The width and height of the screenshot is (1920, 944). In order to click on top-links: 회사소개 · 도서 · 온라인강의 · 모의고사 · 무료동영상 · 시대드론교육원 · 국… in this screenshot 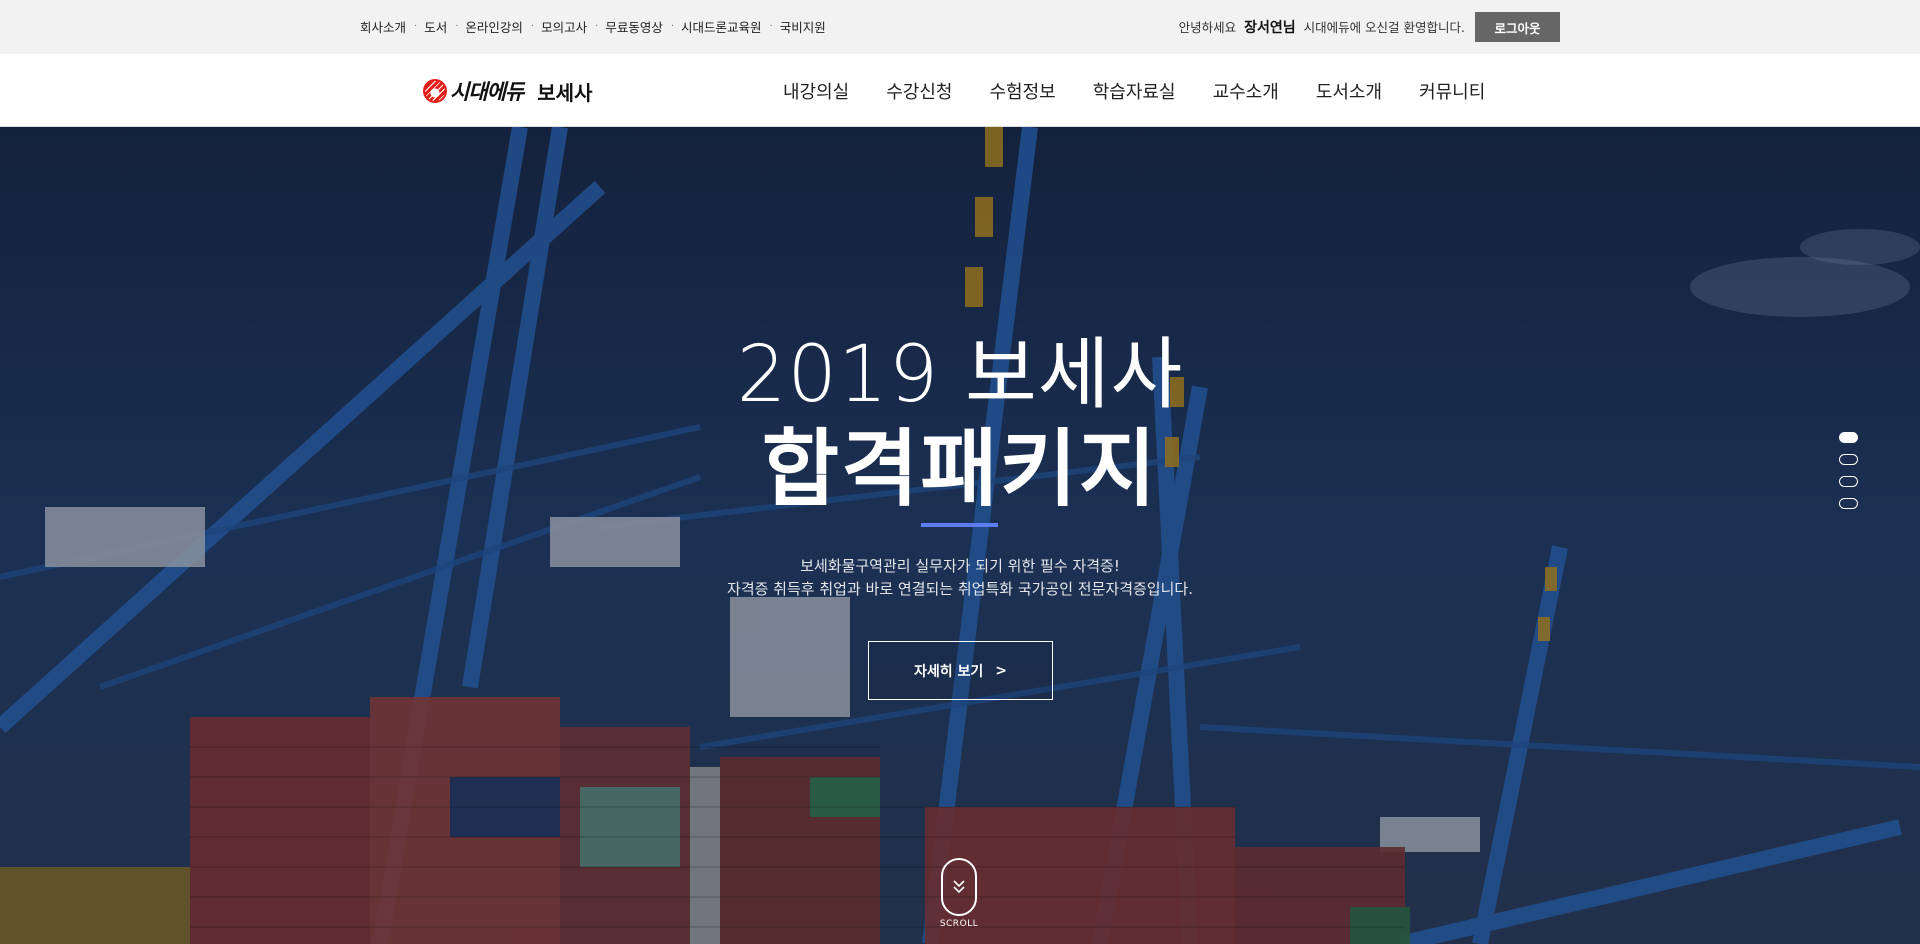, I will do `click(593, 26)`.